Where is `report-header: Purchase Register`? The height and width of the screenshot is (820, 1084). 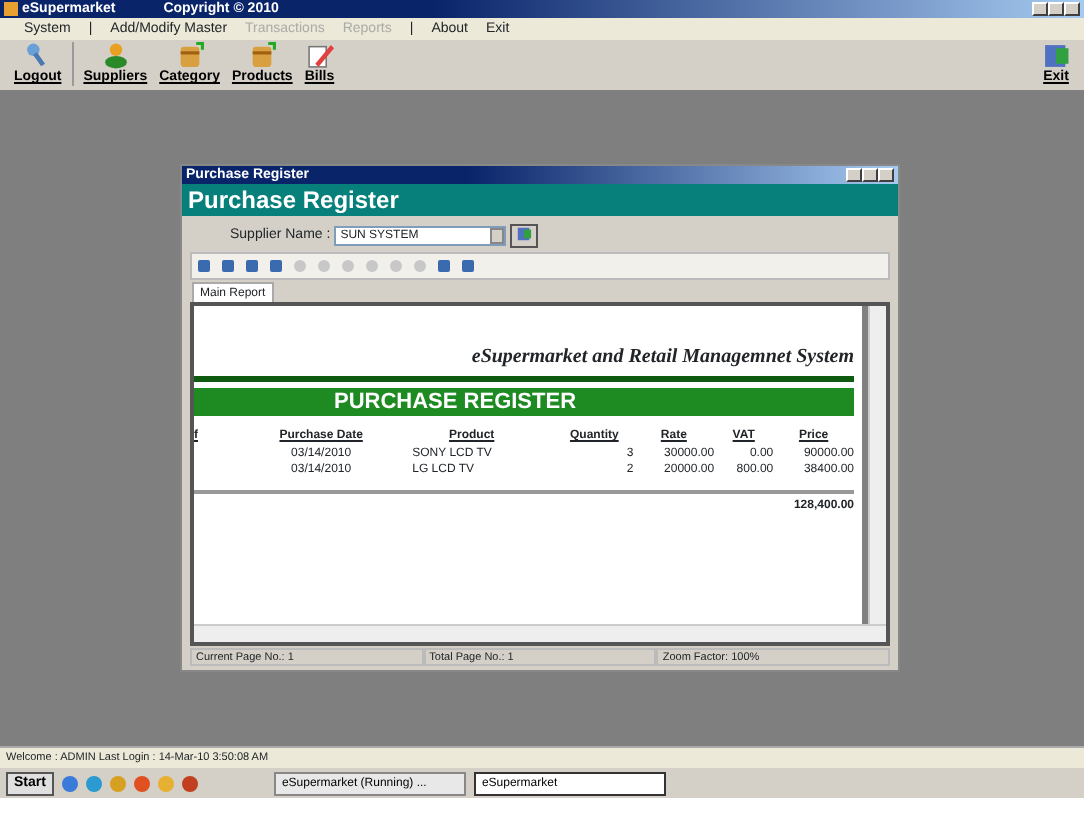
report-header: Purchase Register is located at coordinates (540, 200).